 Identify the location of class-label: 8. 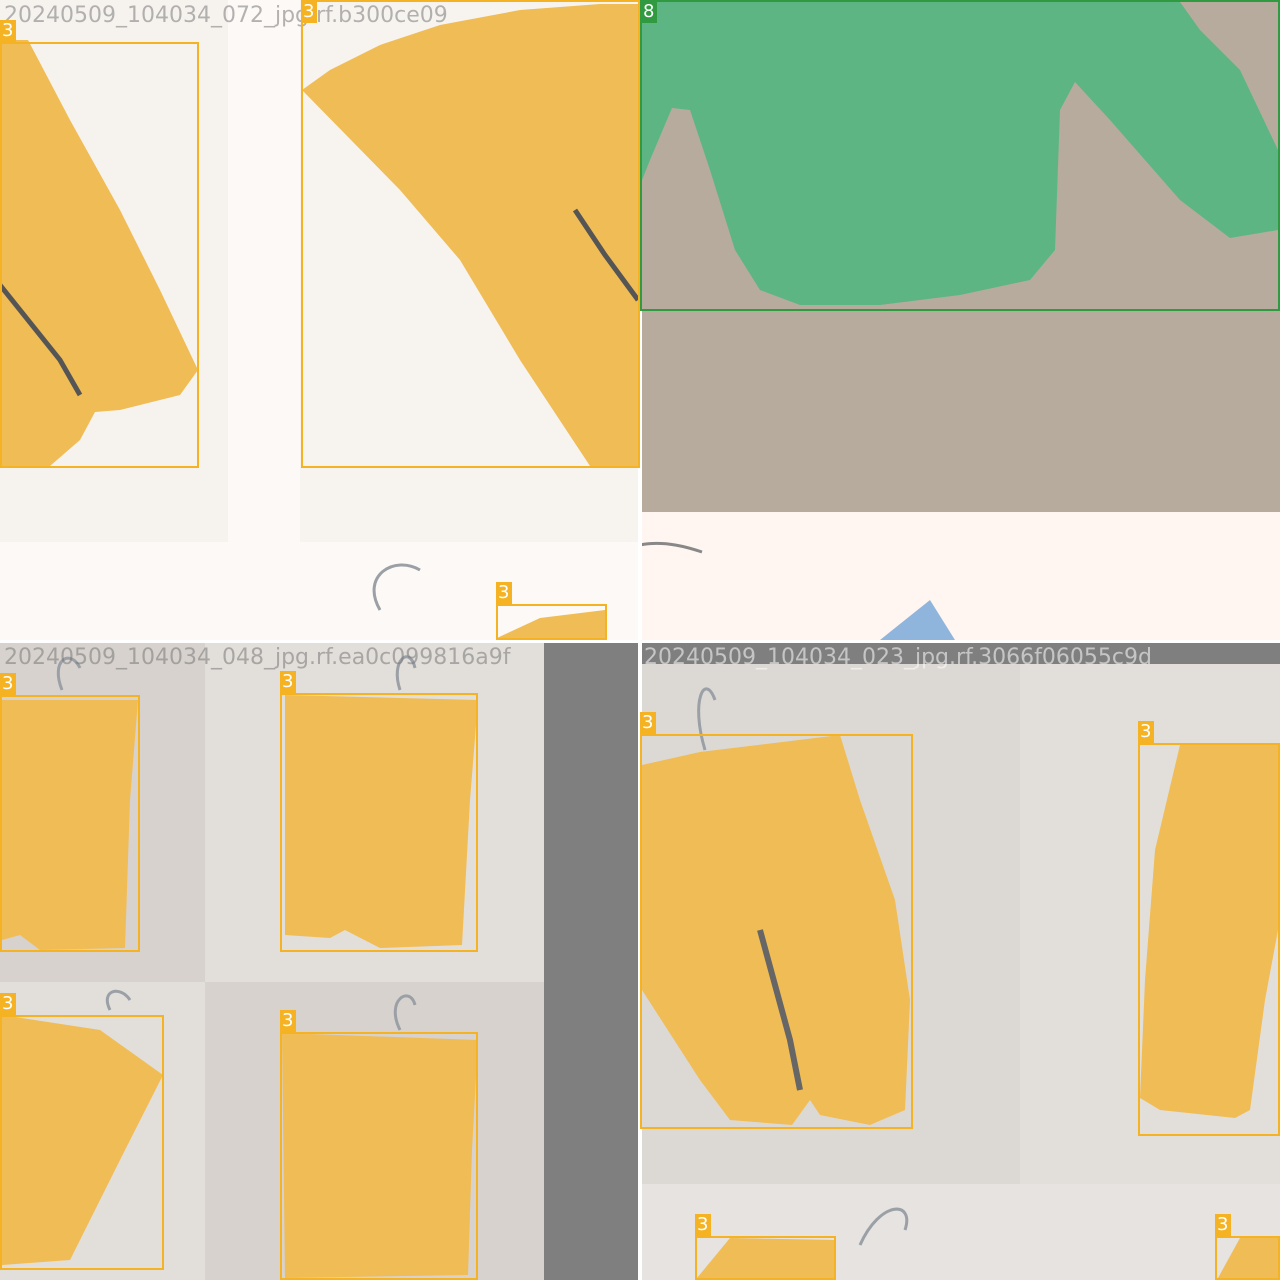
(649, 12).